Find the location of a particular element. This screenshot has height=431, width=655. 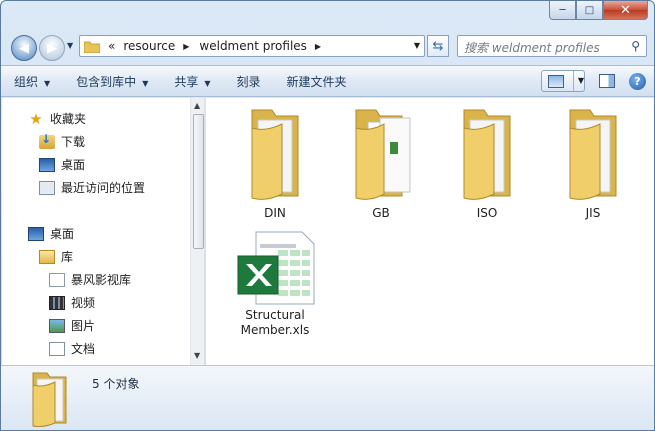

refresh-button: ⇆ is located at coordinates (438, 46).